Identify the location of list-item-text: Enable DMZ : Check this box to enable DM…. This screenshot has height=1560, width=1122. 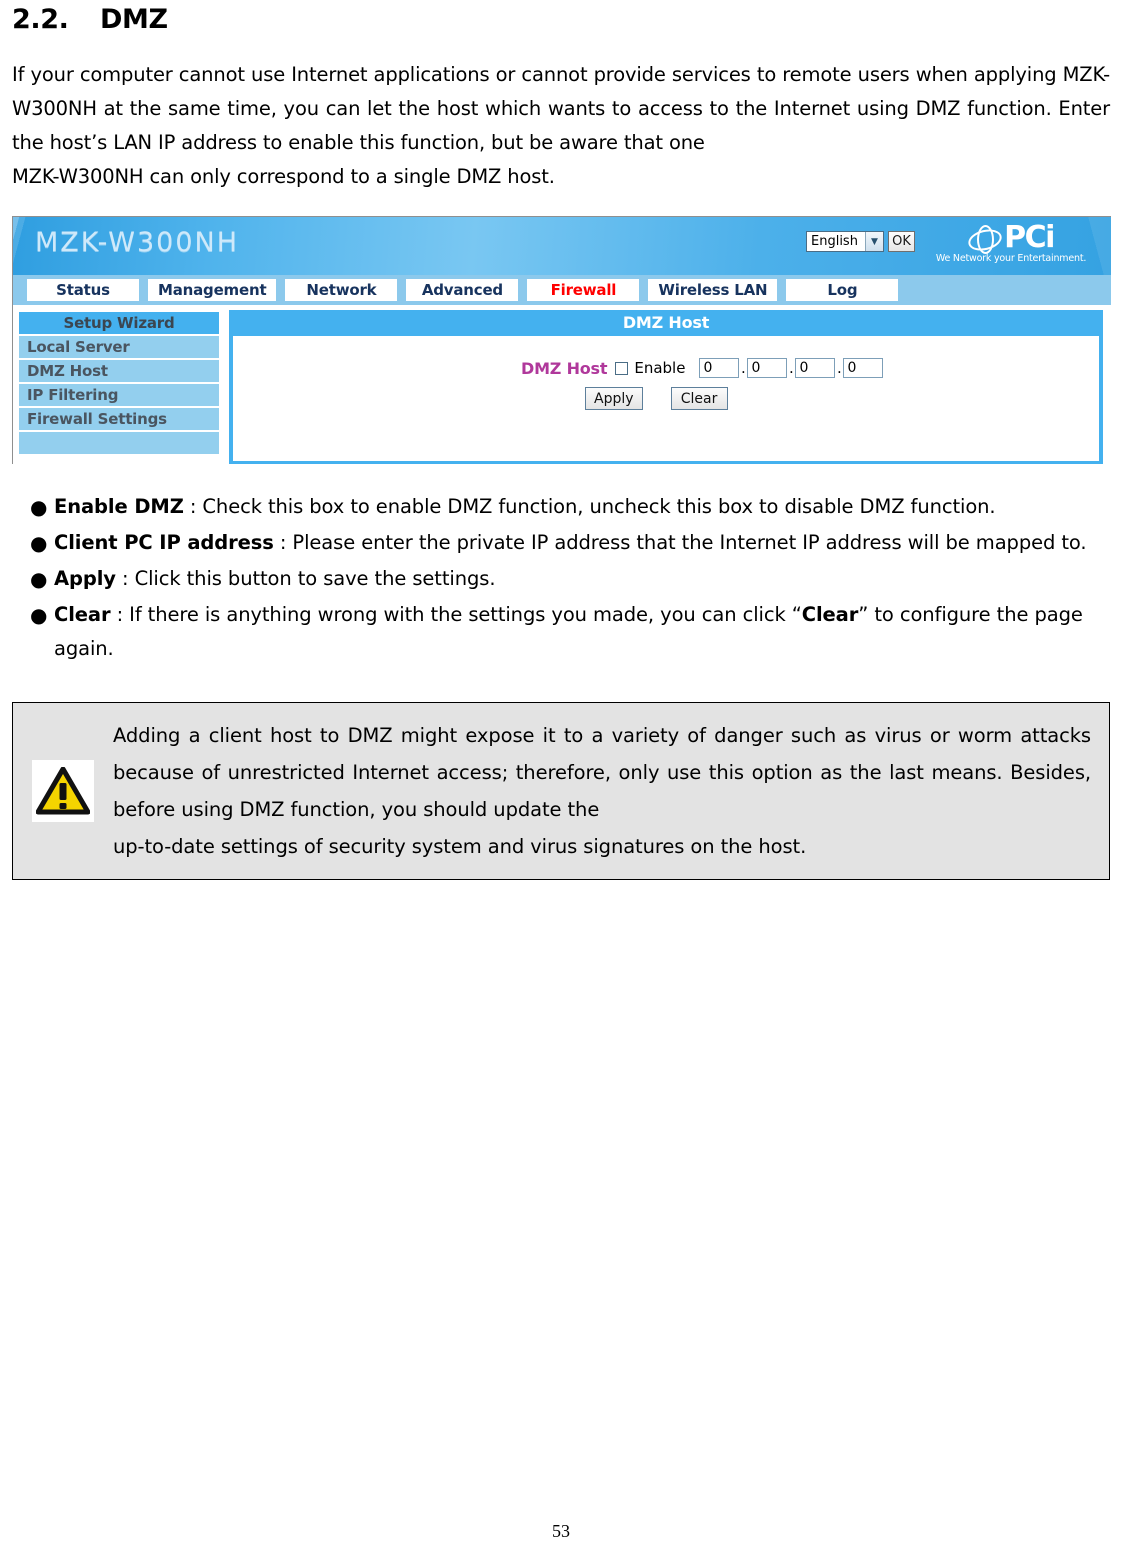
(582, 507).